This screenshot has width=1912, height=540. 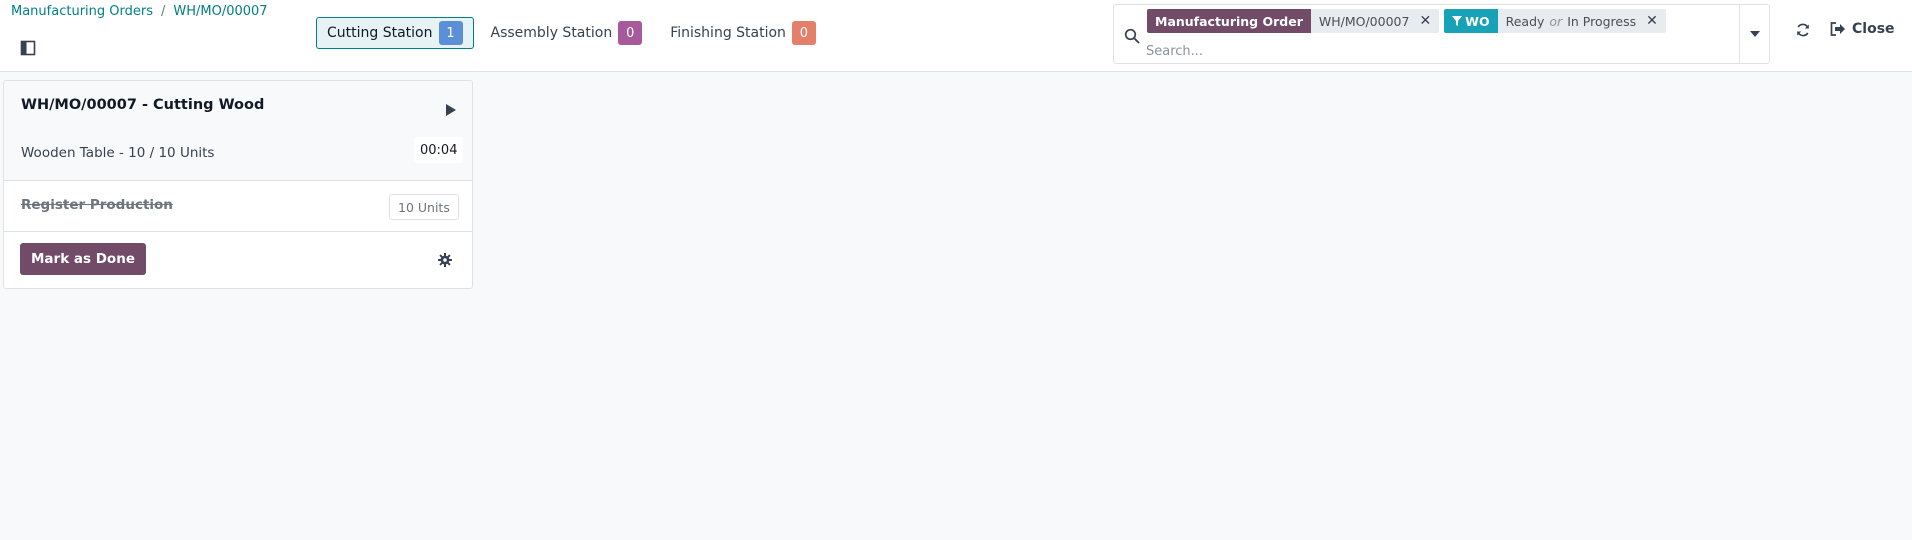 What do you see at coordinates (82, 11) in the screenshot?
I see `breadcrumb-manufacturing-orders: Manufacturing Orders` at bounding box center [82, 11].